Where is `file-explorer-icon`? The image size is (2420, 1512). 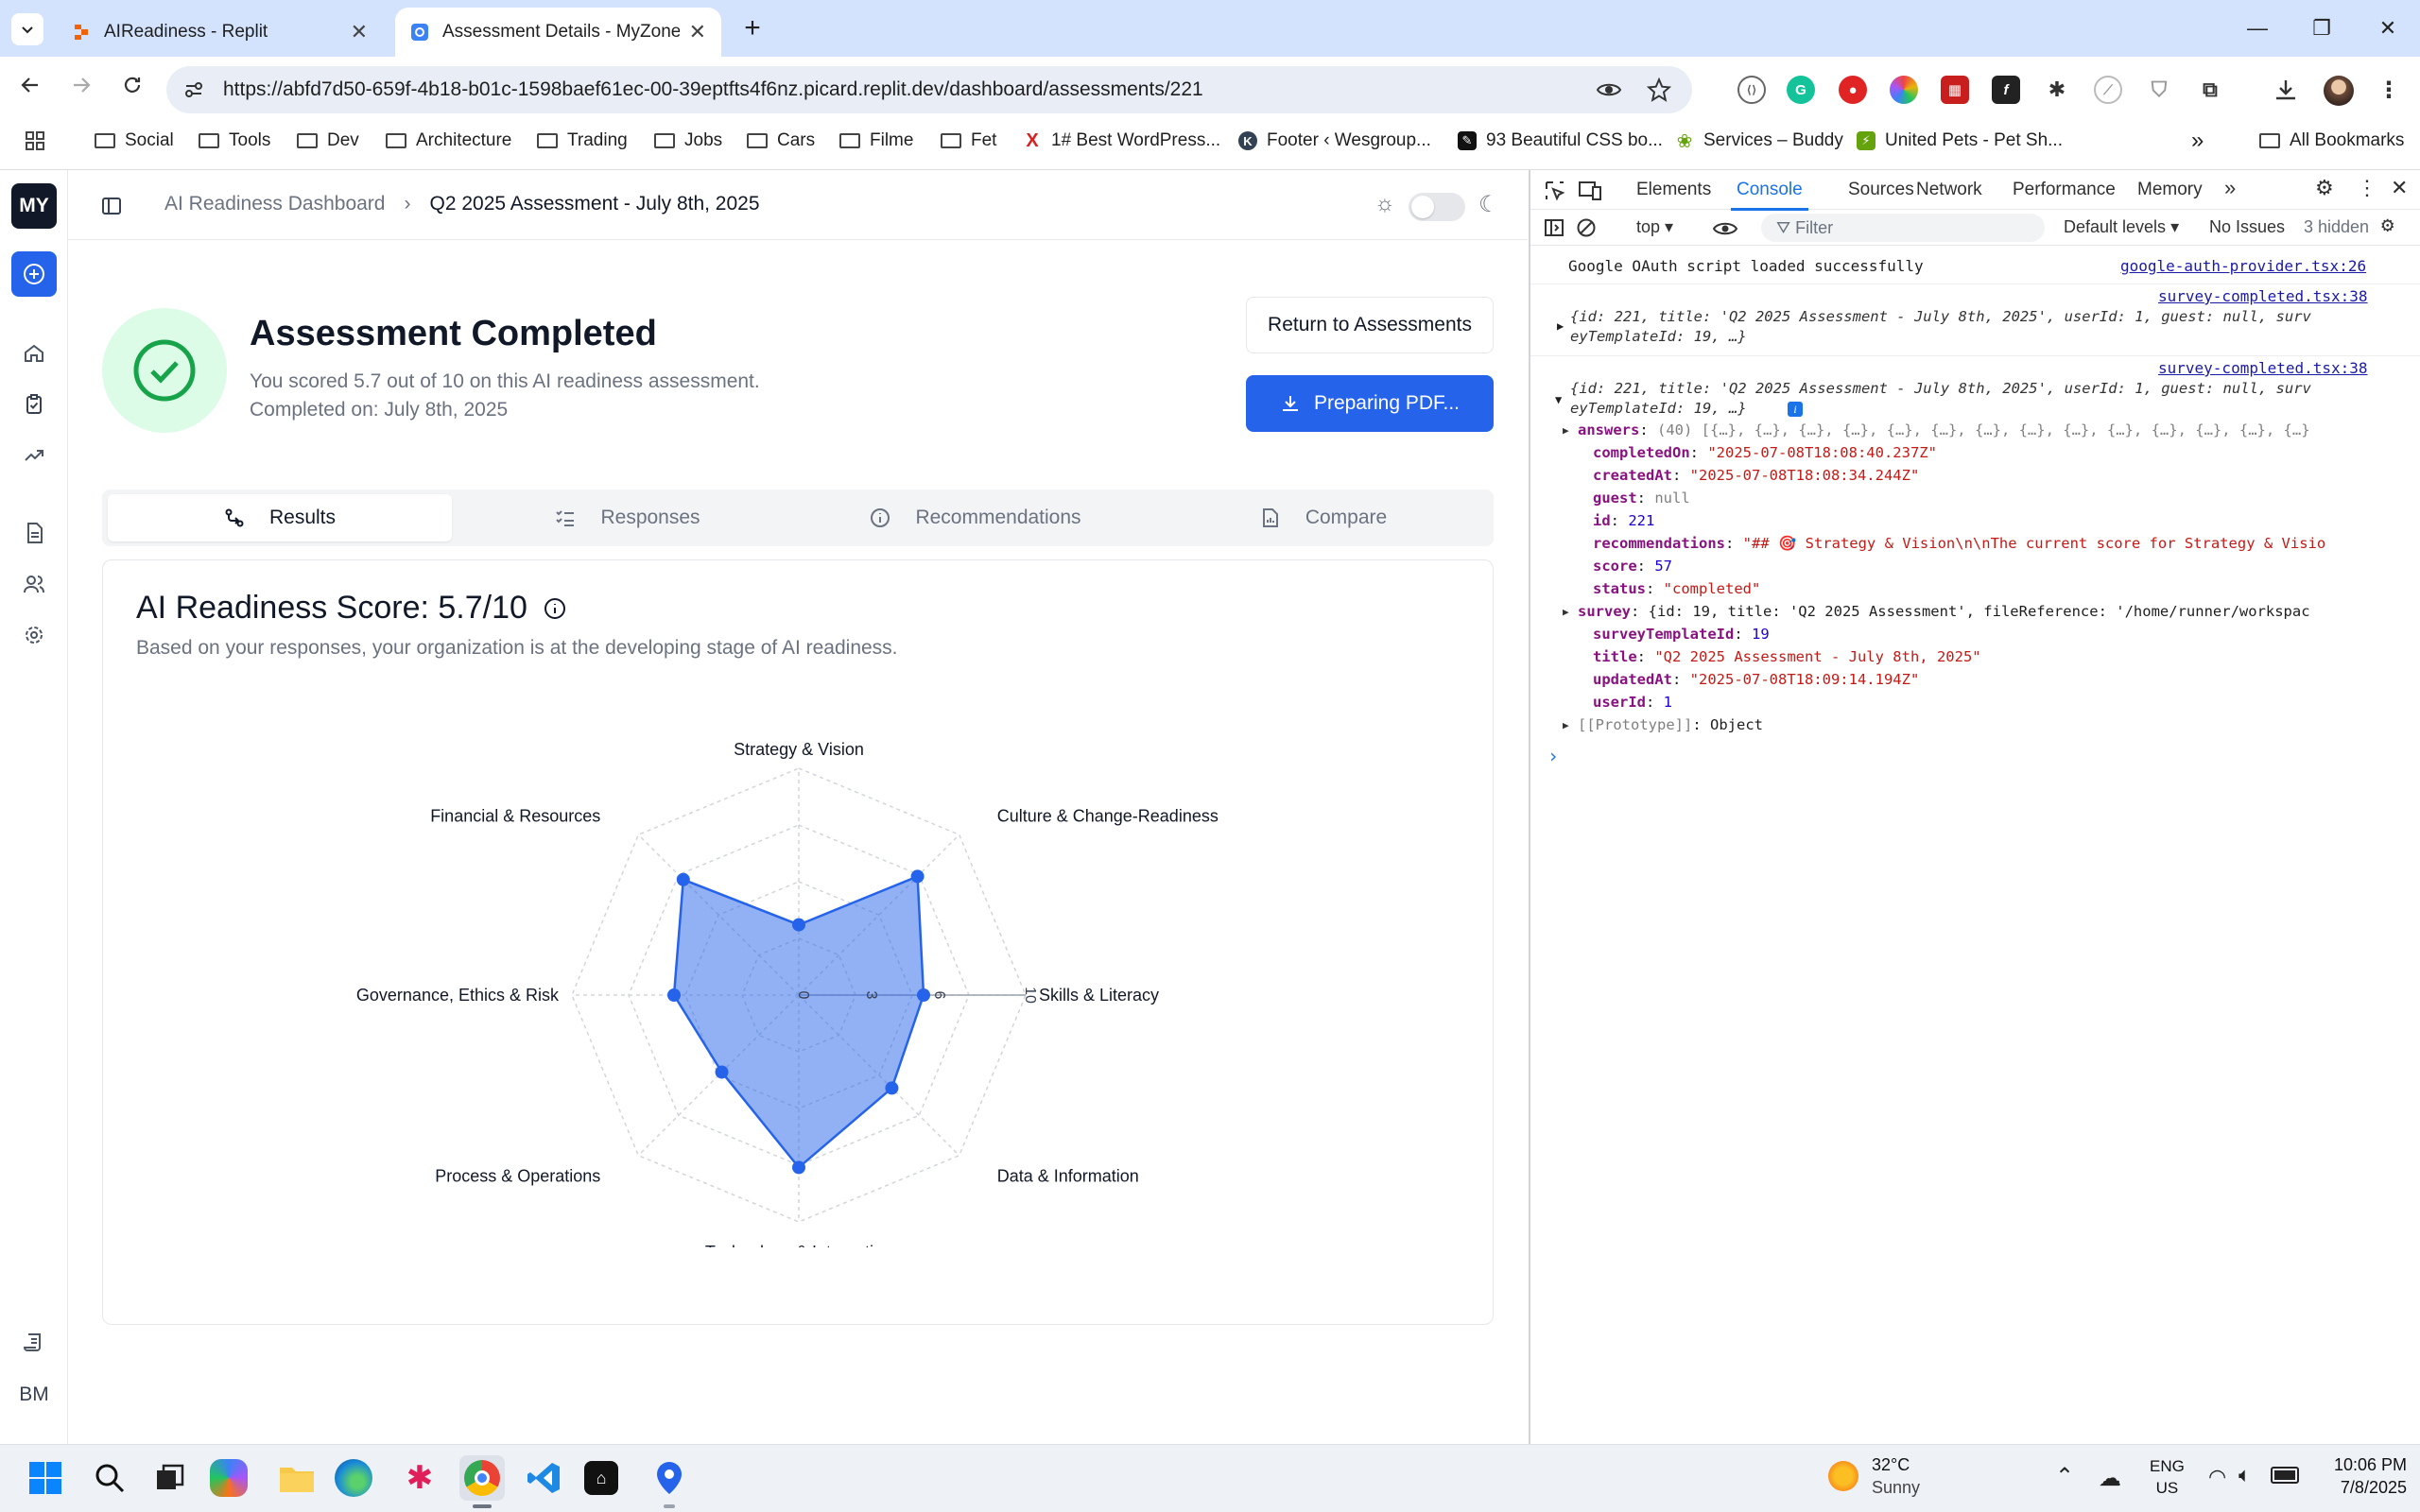 file-explorer-icon is located at coordinates (297, 1478).